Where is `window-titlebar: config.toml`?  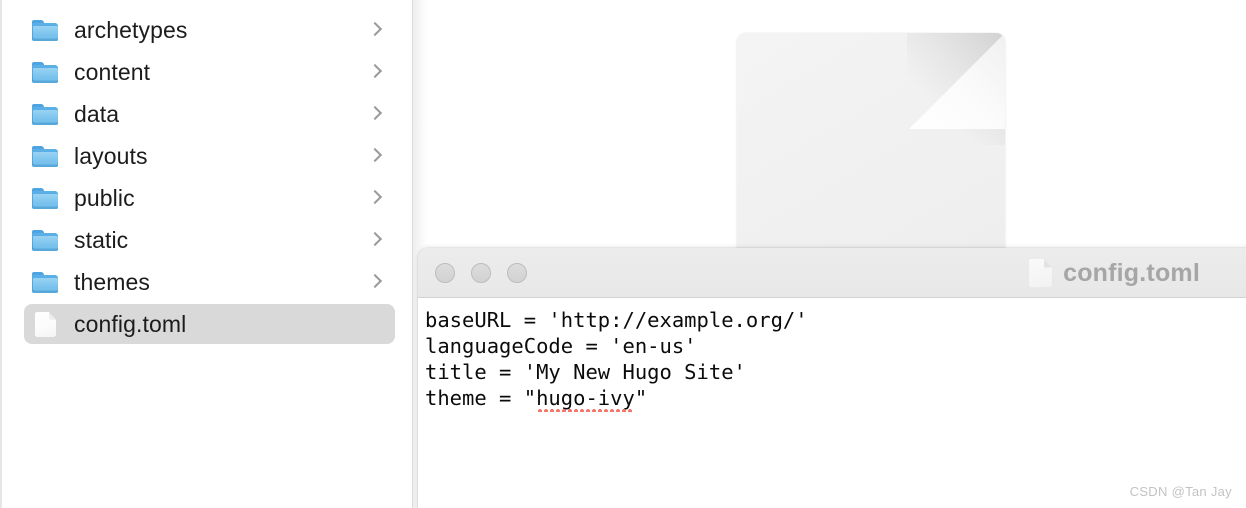 window-titlebar: config.toml is located at coordinates (832, 273).